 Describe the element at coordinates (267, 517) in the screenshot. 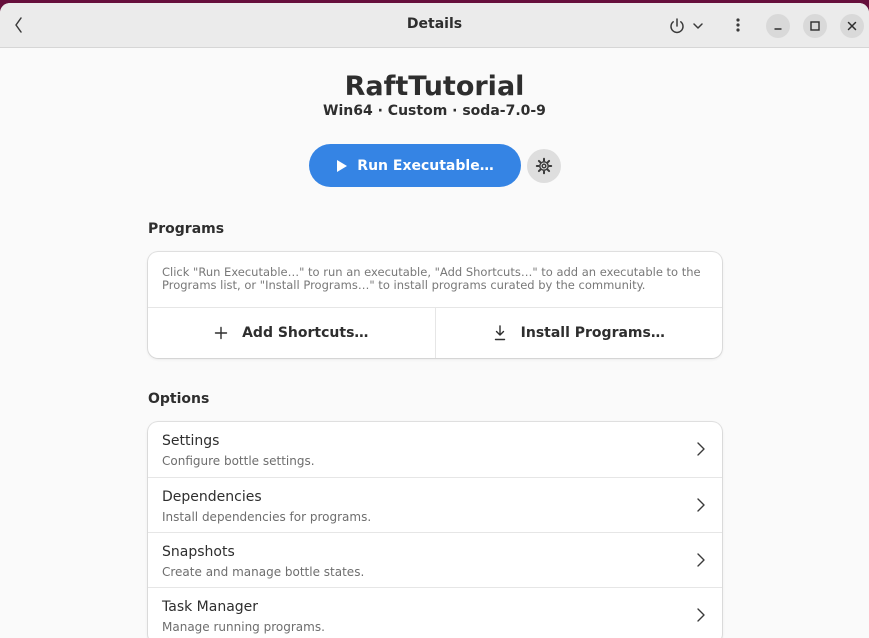

I see `option-subtitle: Install dependencies for programs.` at that location.